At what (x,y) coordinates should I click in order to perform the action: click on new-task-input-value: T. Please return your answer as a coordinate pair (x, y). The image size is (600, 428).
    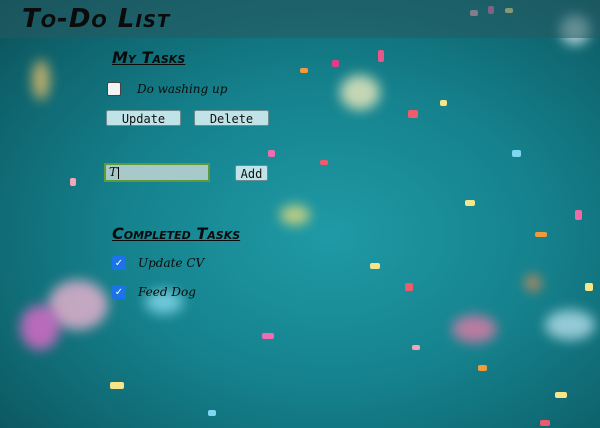
    Looking at the image, I should click on (113, 172).